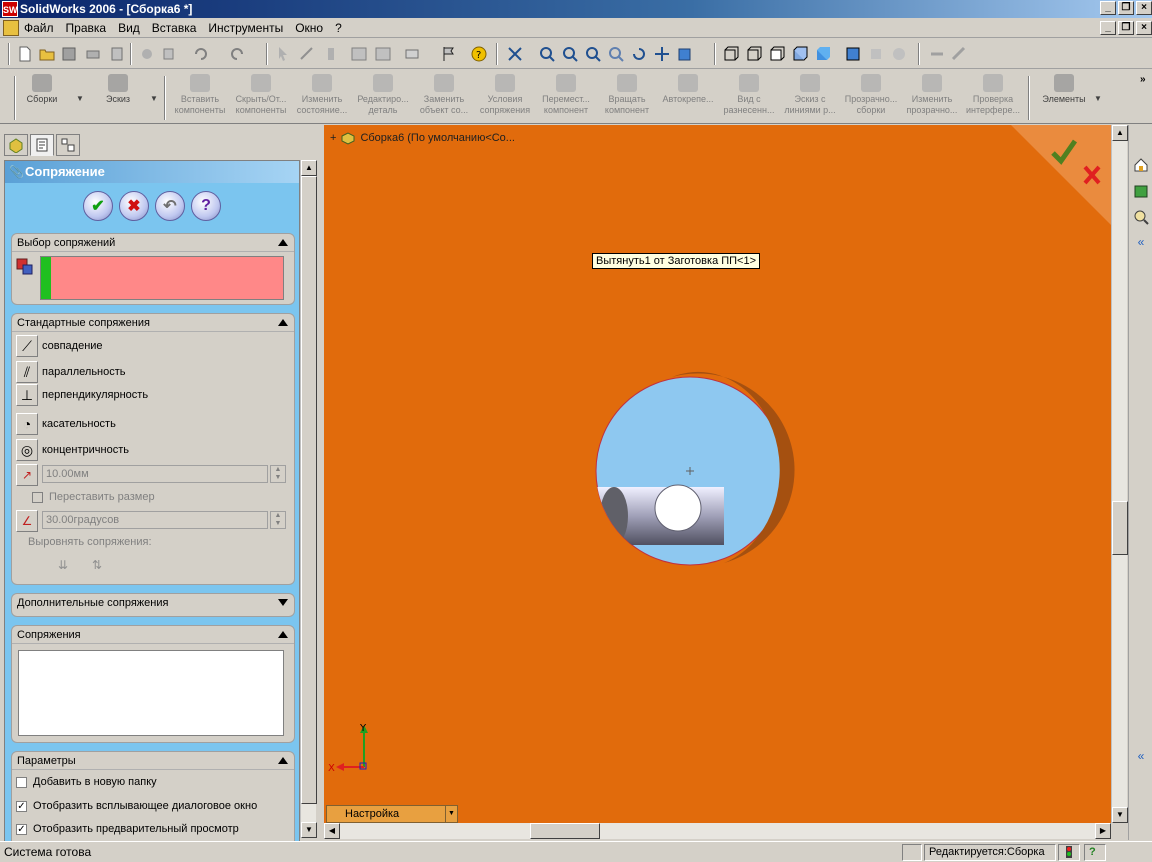 The height and width of the screenshot is (862, 1152). What do you see at coordinates (1141, 243) in the screenshot?
I see `collapse-pane-icon: «` at bounding box center [1141, 243].